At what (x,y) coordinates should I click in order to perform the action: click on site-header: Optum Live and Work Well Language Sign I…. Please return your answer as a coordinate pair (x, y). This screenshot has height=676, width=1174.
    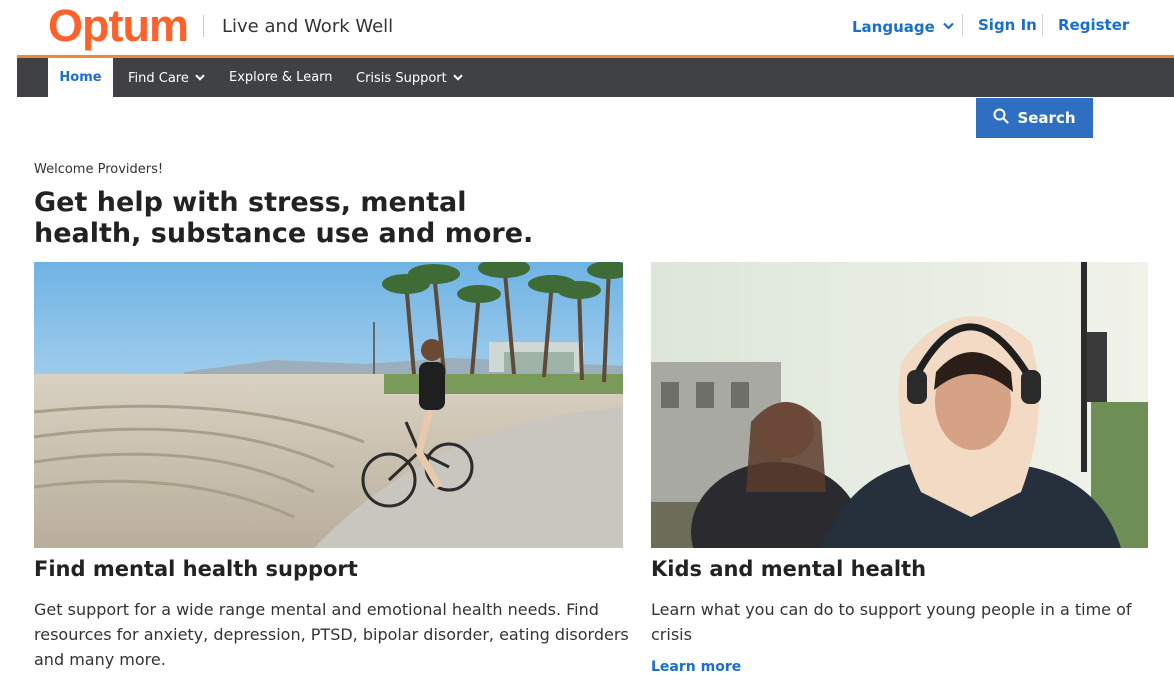
    Looking at the image, I should click on (587, 28).